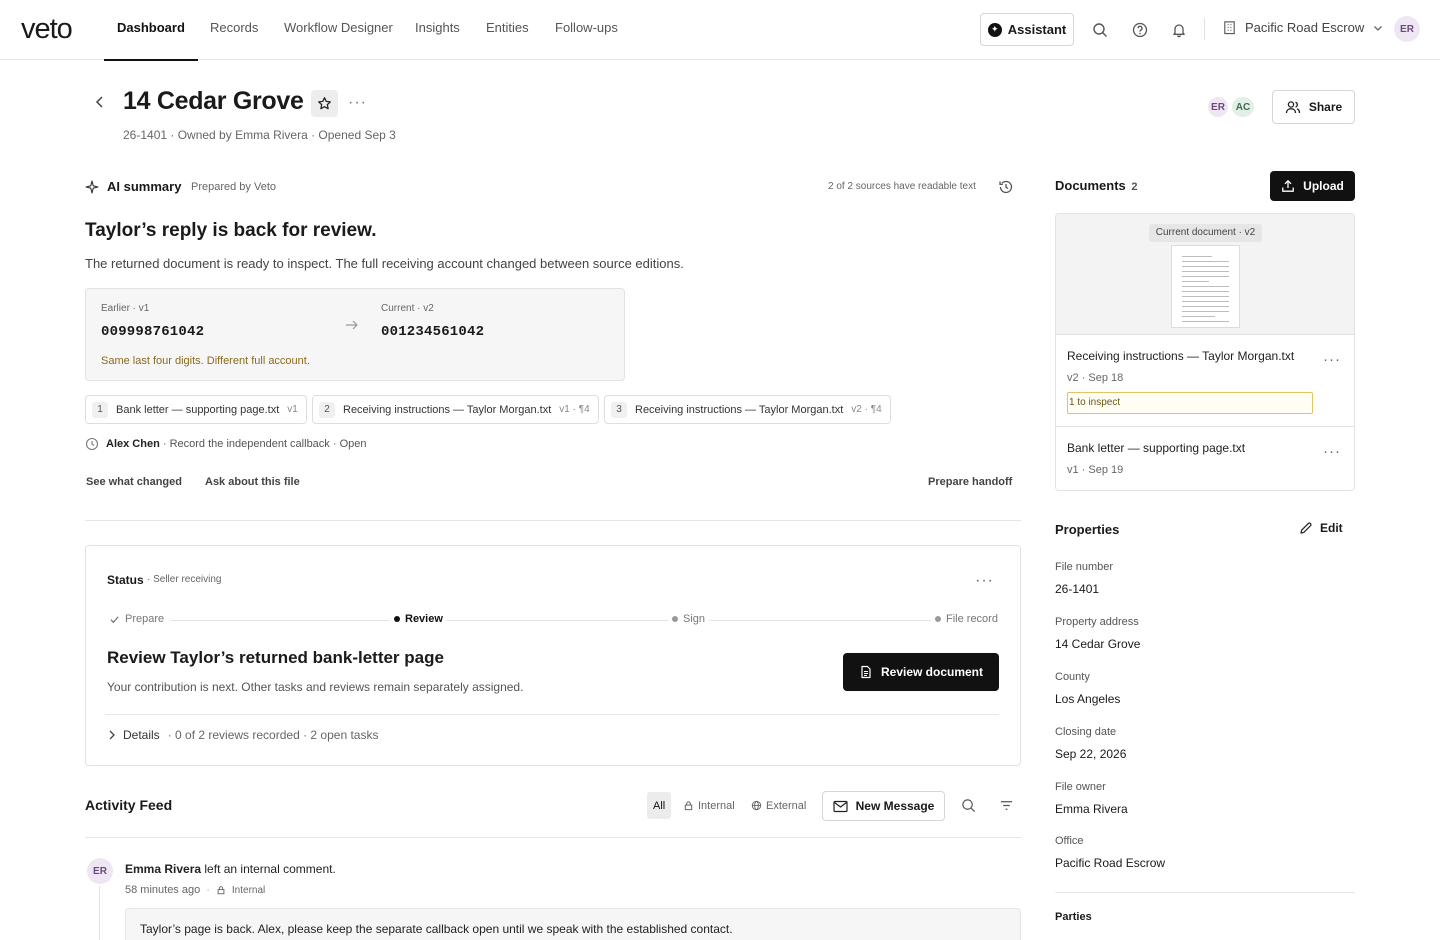 The height and width of the screenshot is (940, 1440). I want to click on step-label: File record, so click(972, 619).